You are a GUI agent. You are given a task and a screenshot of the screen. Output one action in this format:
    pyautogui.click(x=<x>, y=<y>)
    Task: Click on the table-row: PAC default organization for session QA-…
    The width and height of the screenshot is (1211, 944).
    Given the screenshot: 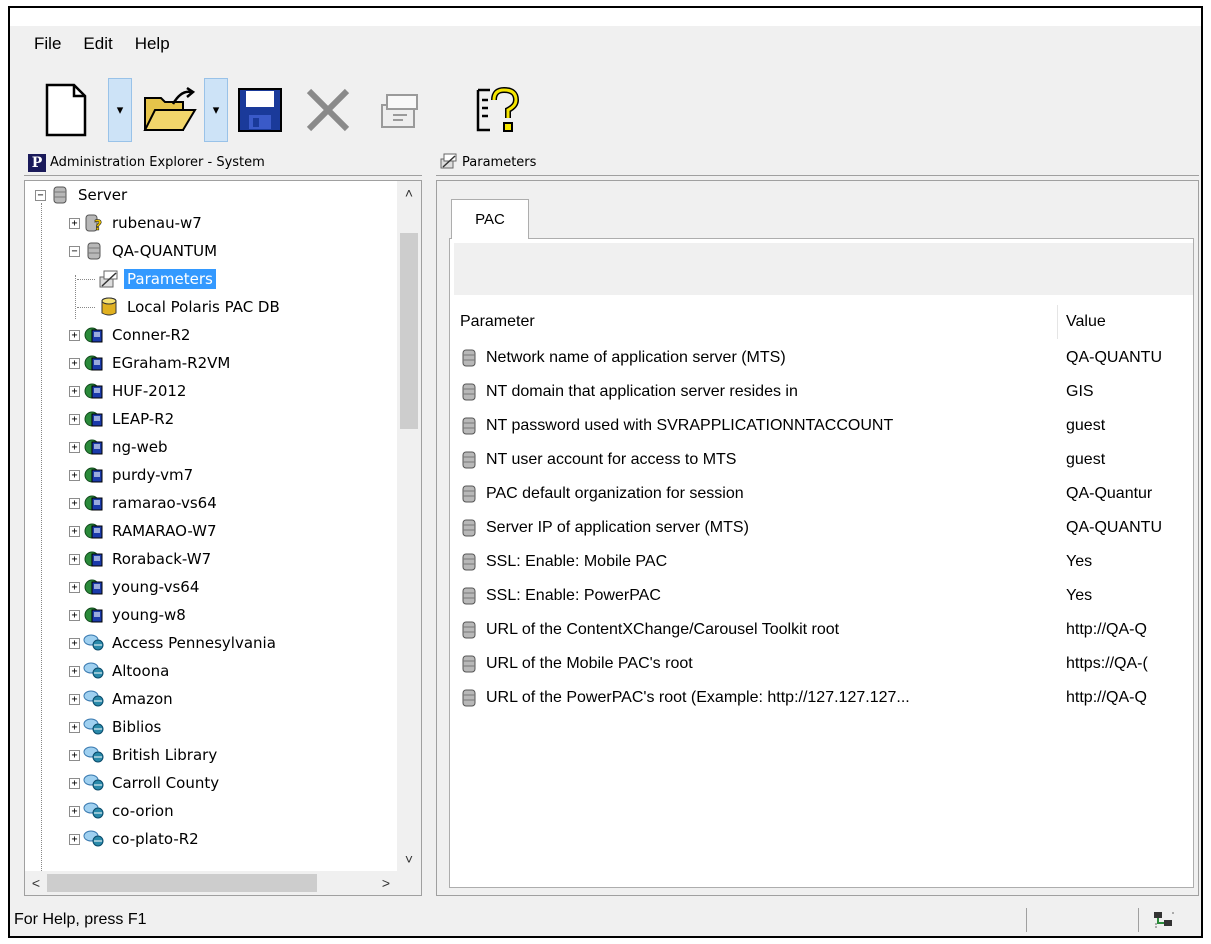 What is the action you would take?
    pyautogui.click(x=823, y=494)
    